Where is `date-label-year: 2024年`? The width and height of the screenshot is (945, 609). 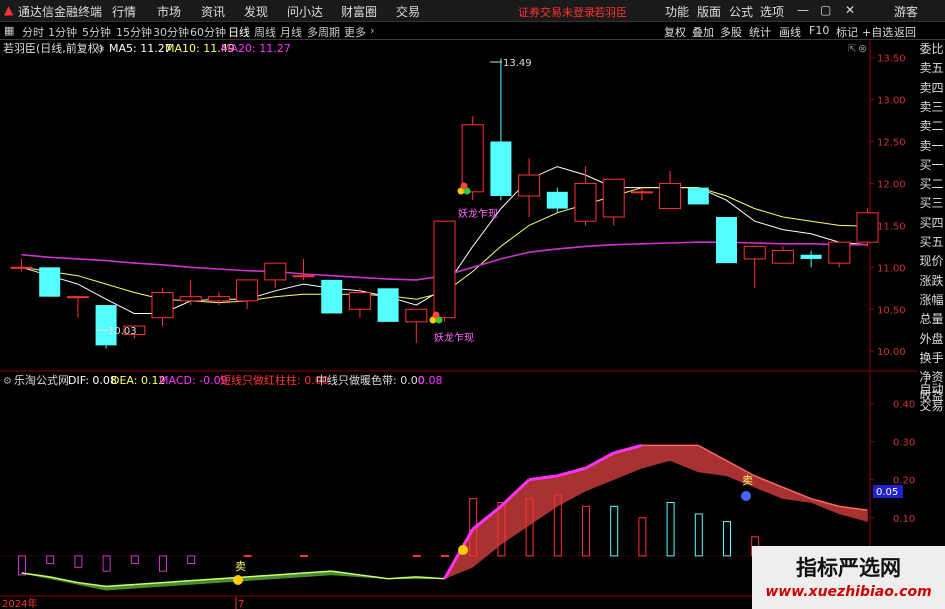 date-label-year: 2024年 is located at coordinates (19, 603).